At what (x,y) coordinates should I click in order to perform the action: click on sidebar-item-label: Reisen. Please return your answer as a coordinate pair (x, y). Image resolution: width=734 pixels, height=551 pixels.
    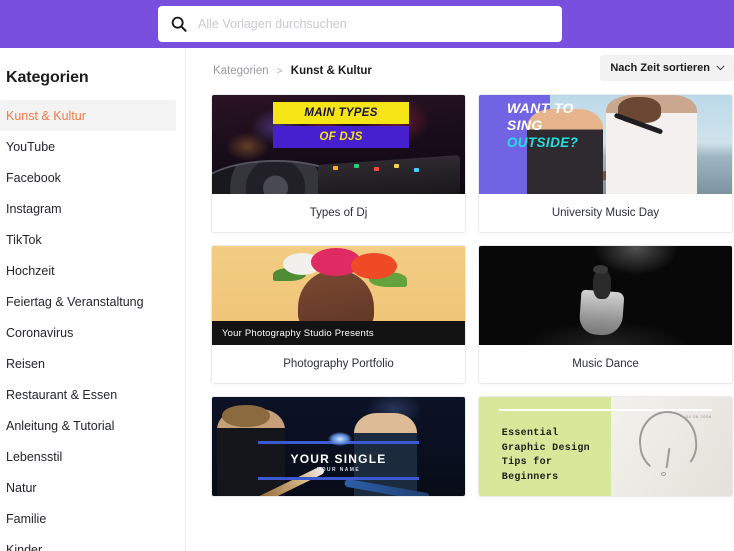
    Looking at the image, I should click on (25, 363).